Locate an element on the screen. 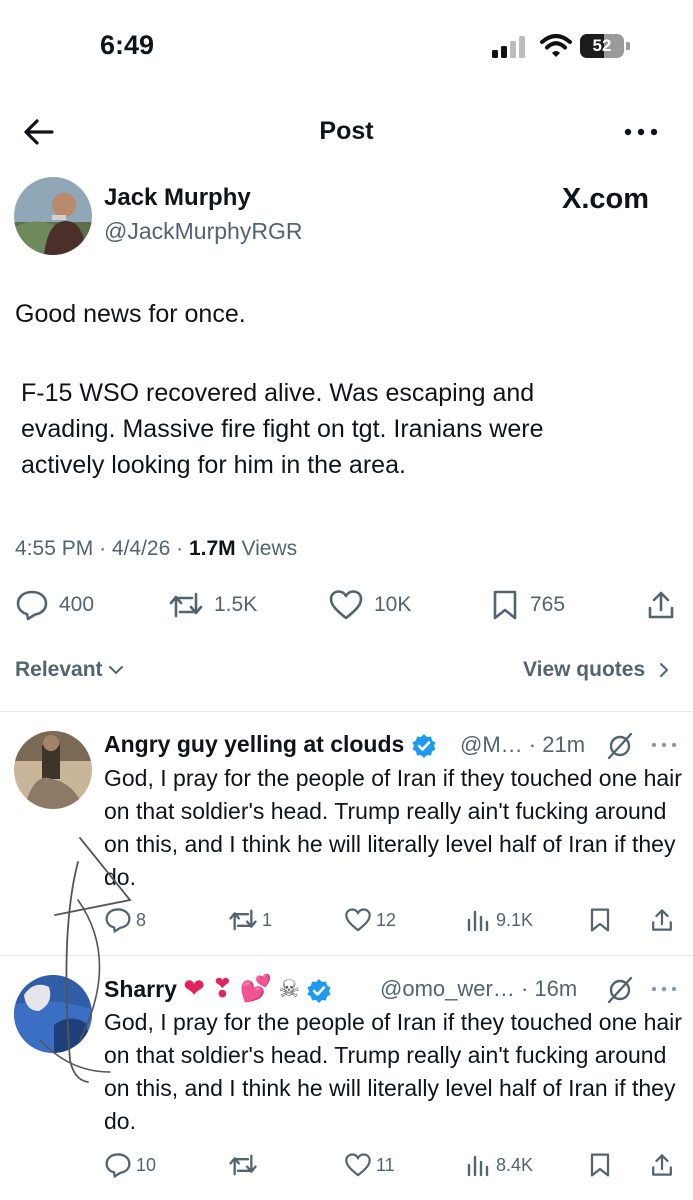  author-avatar is located at coordinates (53, 216).